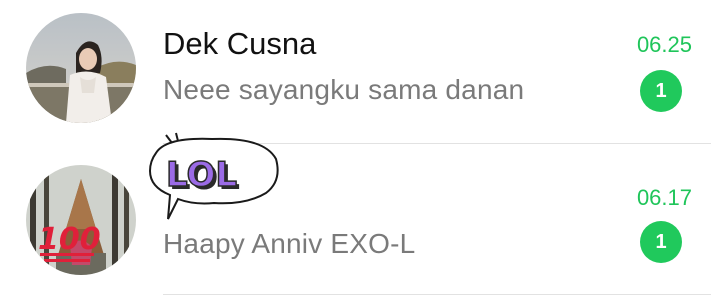 The image size is (711, 296). I want to click on divider, so click(437, 294).